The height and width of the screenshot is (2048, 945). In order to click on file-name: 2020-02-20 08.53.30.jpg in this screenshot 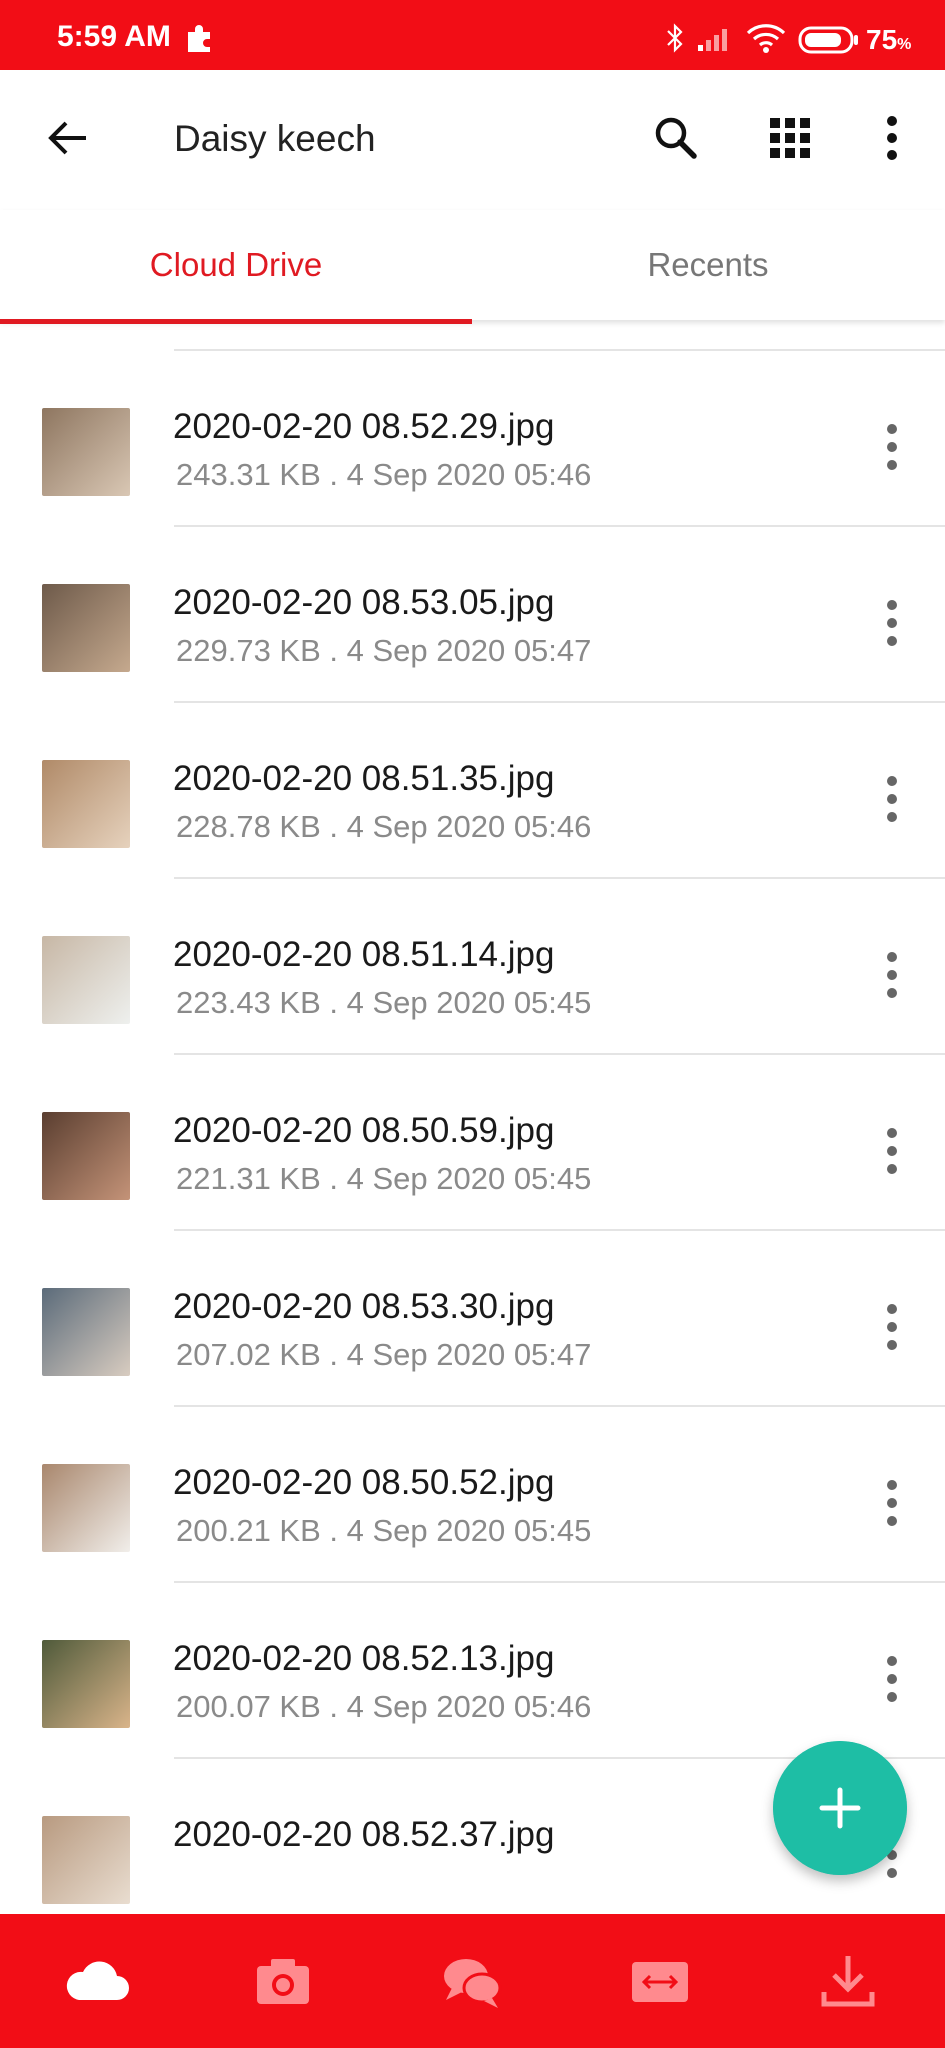, I will do `click(364, 1306)`.